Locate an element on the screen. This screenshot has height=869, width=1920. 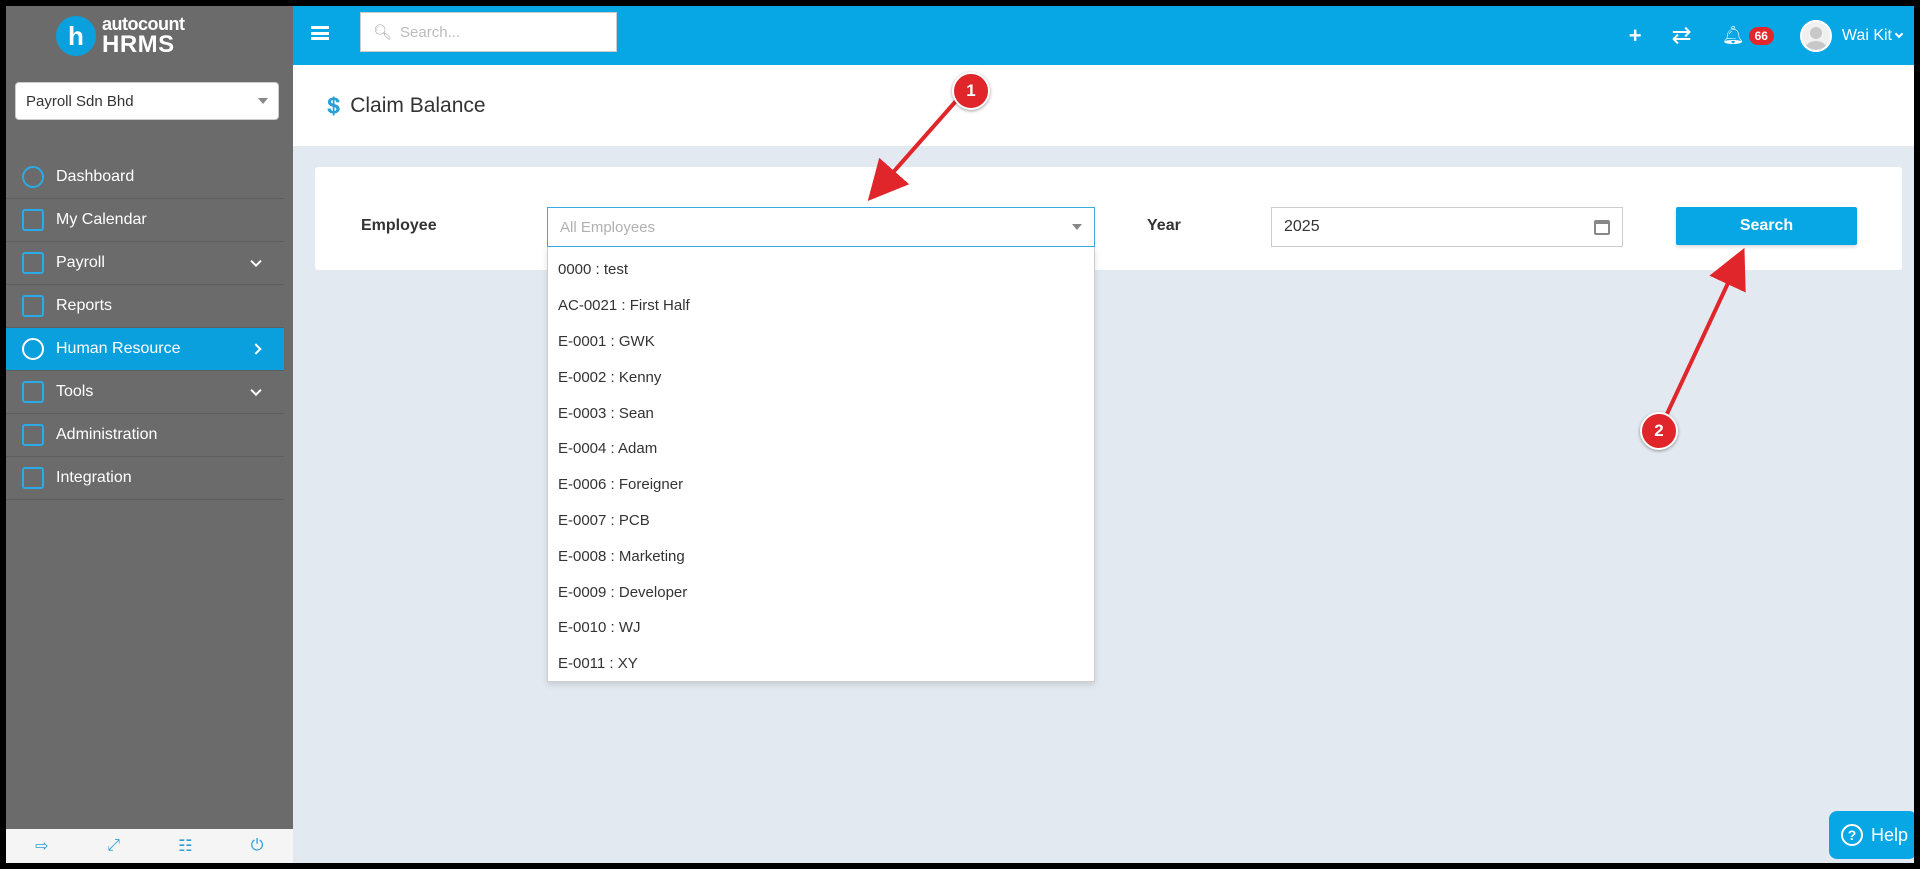
annotation-marker-2: 2 is located at coordinates (1659, 431).